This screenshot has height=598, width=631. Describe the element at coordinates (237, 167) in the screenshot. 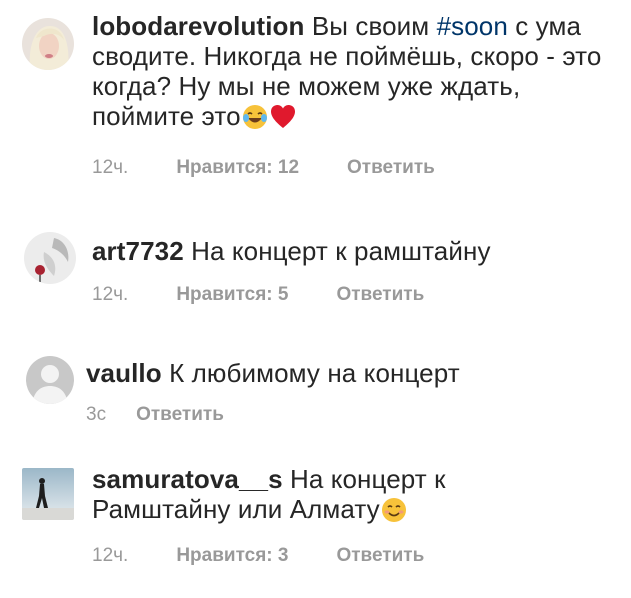

I see `likes-count-button: Нравится: 12` at that location.